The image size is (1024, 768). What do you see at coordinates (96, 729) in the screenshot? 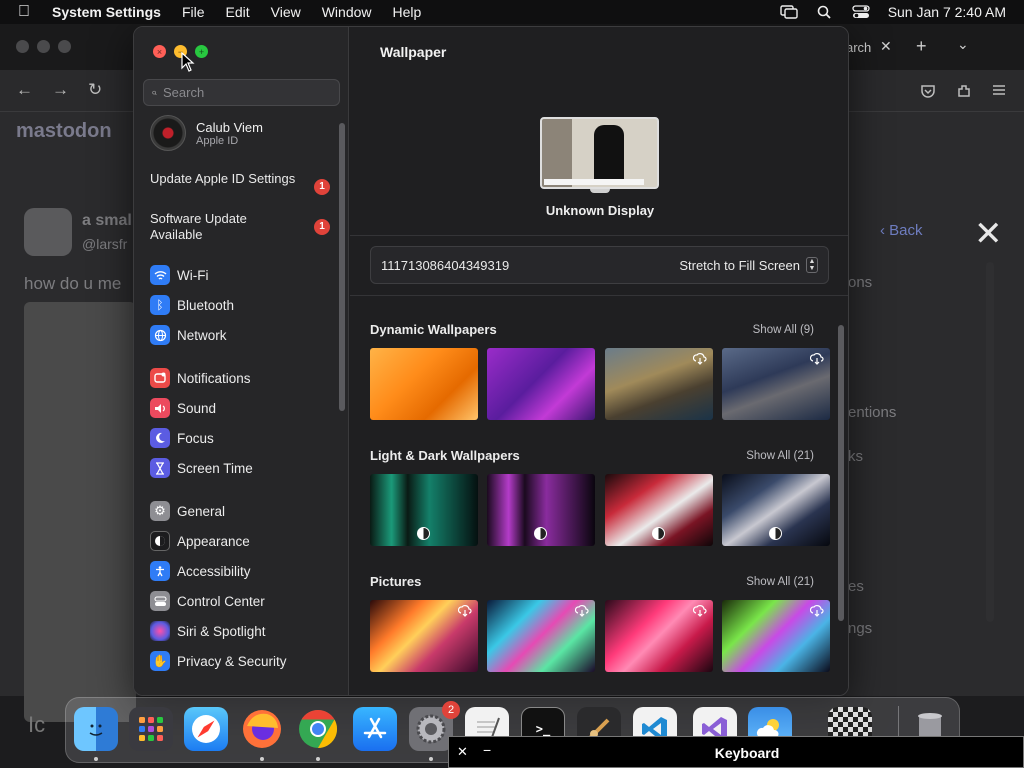
I see `finder-icon` at bounding box center [96, 729].